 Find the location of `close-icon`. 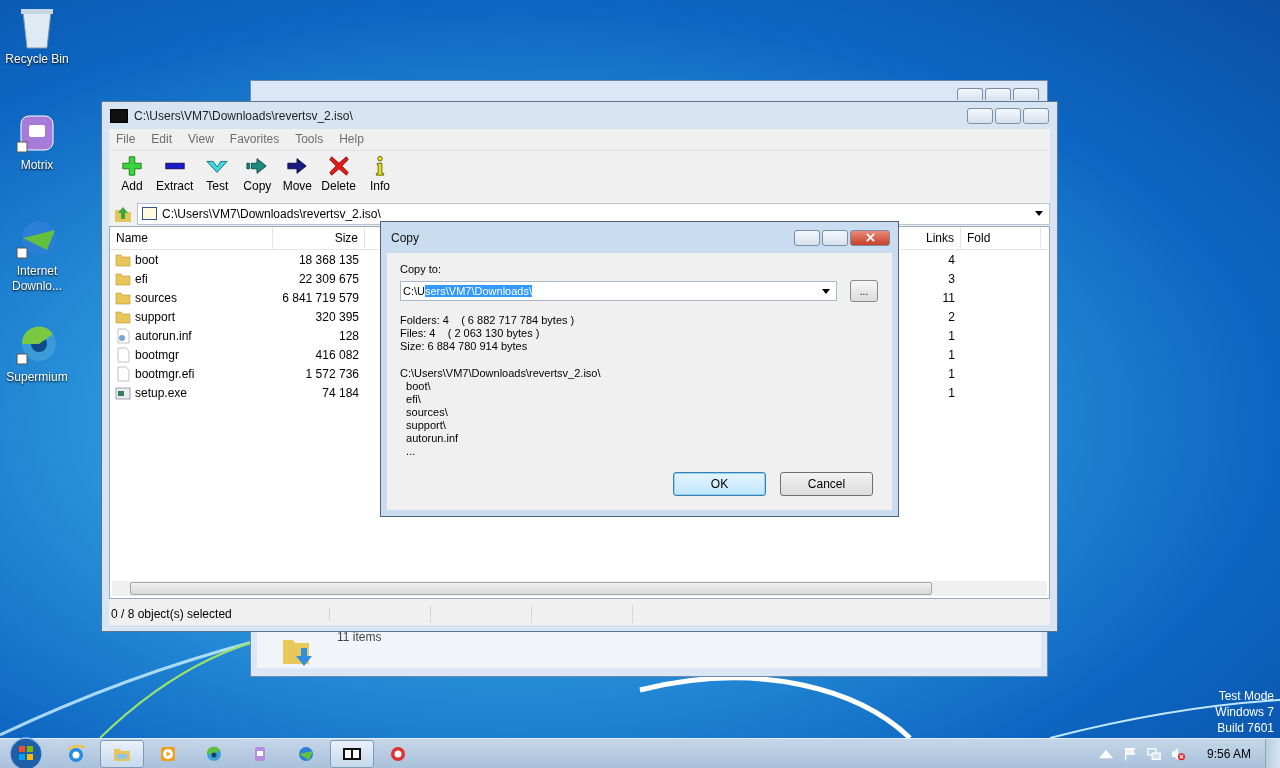

close-icon is located at coordinates (870, 237).